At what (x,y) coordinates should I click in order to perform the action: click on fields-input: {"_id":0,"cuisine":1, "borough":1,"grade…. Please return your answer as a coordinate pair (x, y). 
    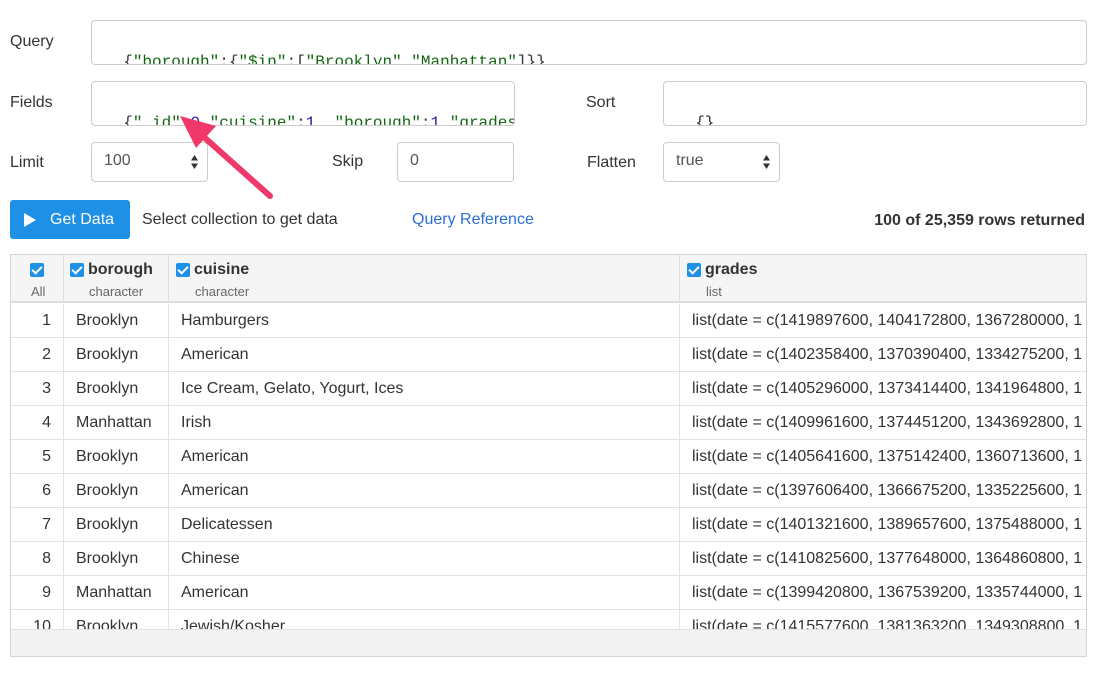
    Looking at the image, I should click on (303, 103).